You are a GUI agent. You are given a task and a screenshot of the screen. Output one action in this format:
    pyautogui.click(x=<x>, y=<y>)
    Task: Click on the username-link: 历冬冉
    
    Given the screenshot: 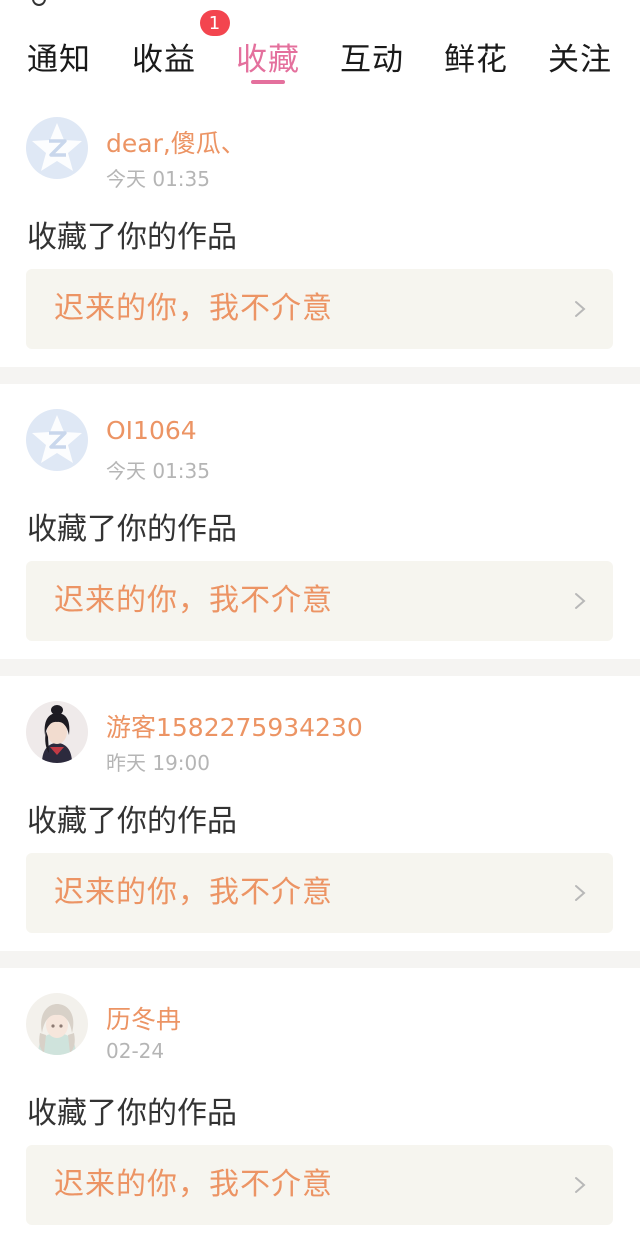 What is the action you would take?
    pyautogui.click(x=143, y=1018)
    